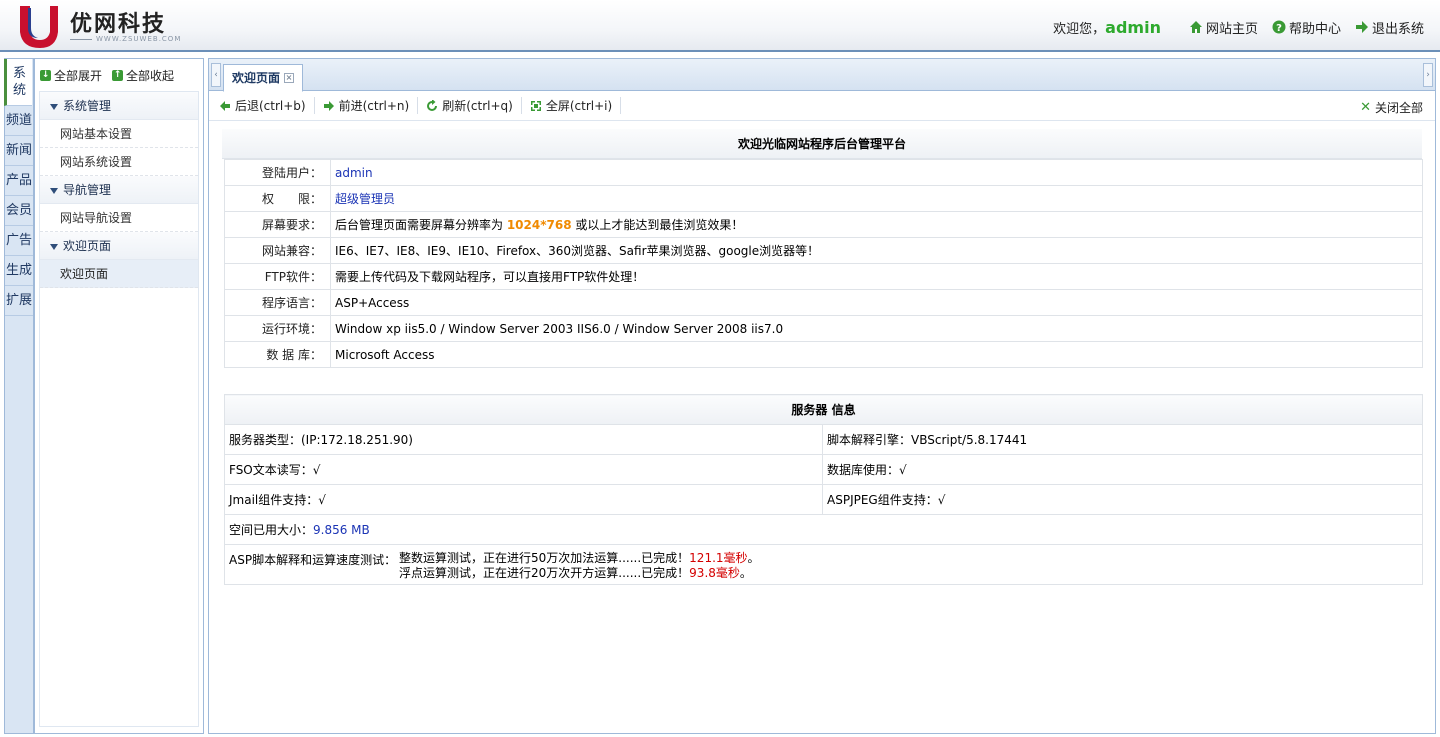 The height and width of the screenshot is (737, 1440). Describe the element at coordinates (1122, 439) in the screenshot. I see `script-engine: 脚本解释引擎：VBScript/5.8.17441` at that location.